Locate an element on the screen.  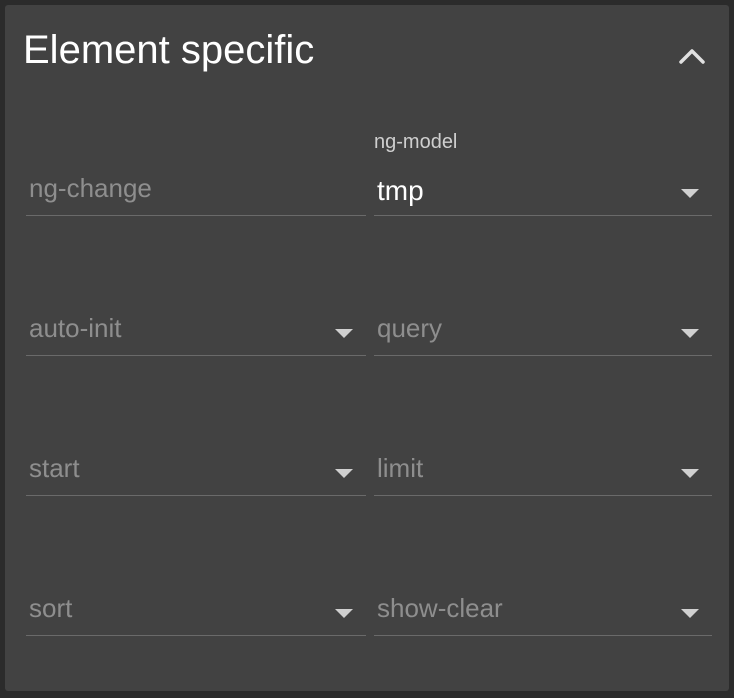
limit-select: limit is located at coordinates (543, 466).